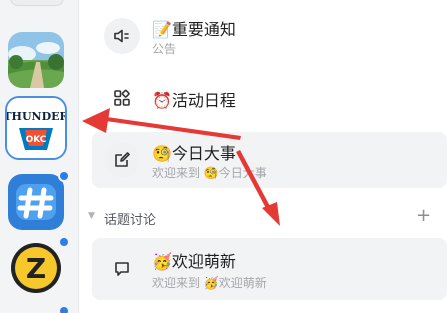  Describe the element at coordinates (162, 29) in the screenshot. I see `channel-emoji: 📝` at that location.